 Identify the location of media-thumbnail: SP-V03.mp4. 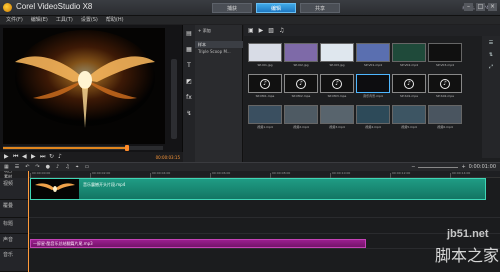
(445, 56).